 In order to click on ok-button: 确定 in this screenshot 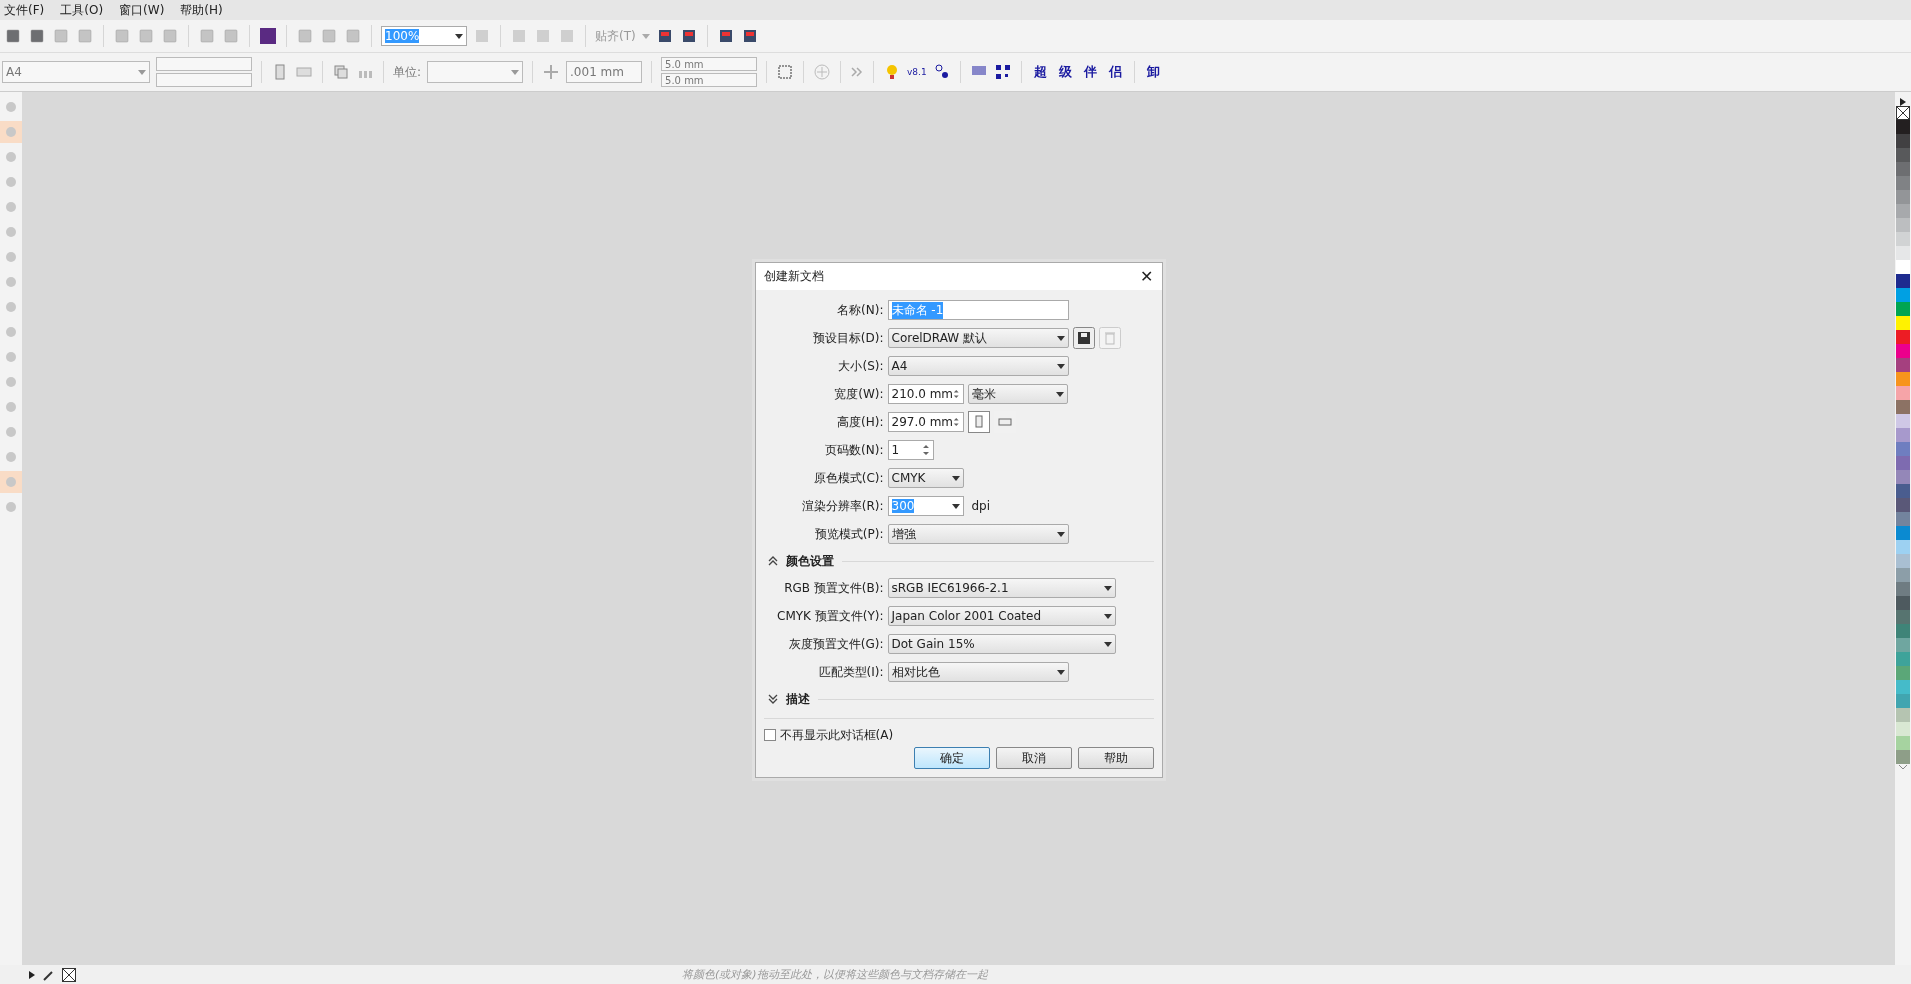, I will do `click(951, 758)`.